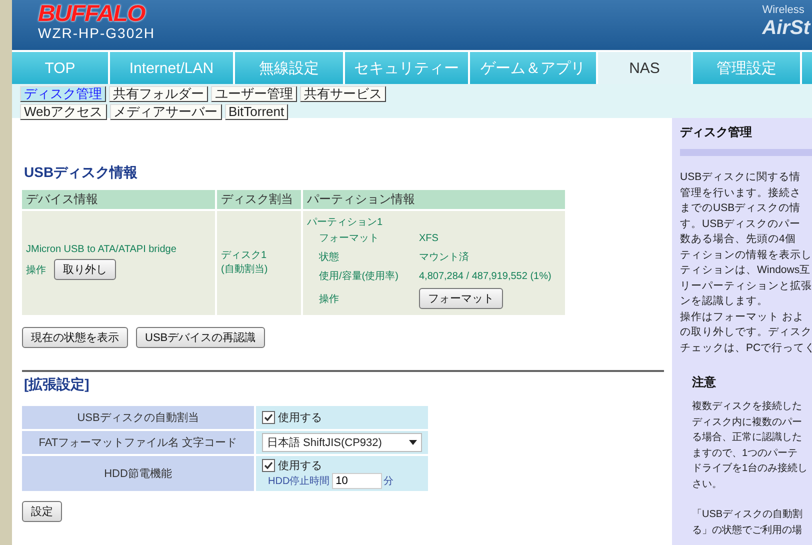 The image size is (812, 545). Describe the element at coordinates (349, 238) in the screenshot. I see `field-label: フォーマット` at that location.